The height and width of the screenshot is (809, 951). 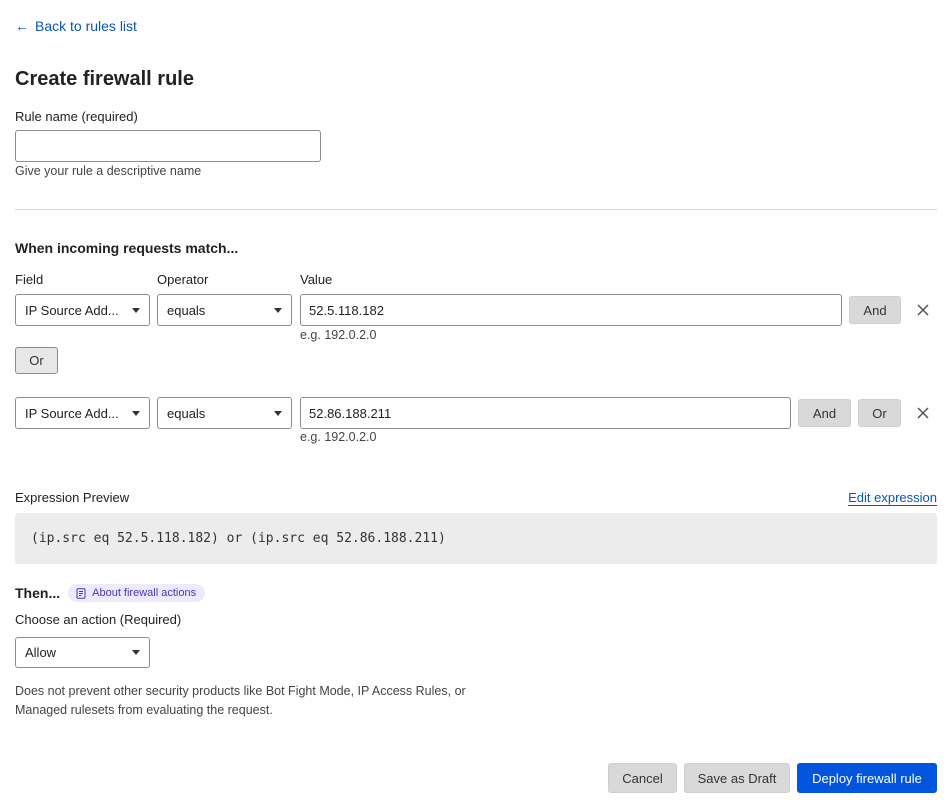 What do you see at coordinates (76, 116) in the screenshot?
I see `rule-name-label: Rule name (required)` at bounding box center [76, 116].